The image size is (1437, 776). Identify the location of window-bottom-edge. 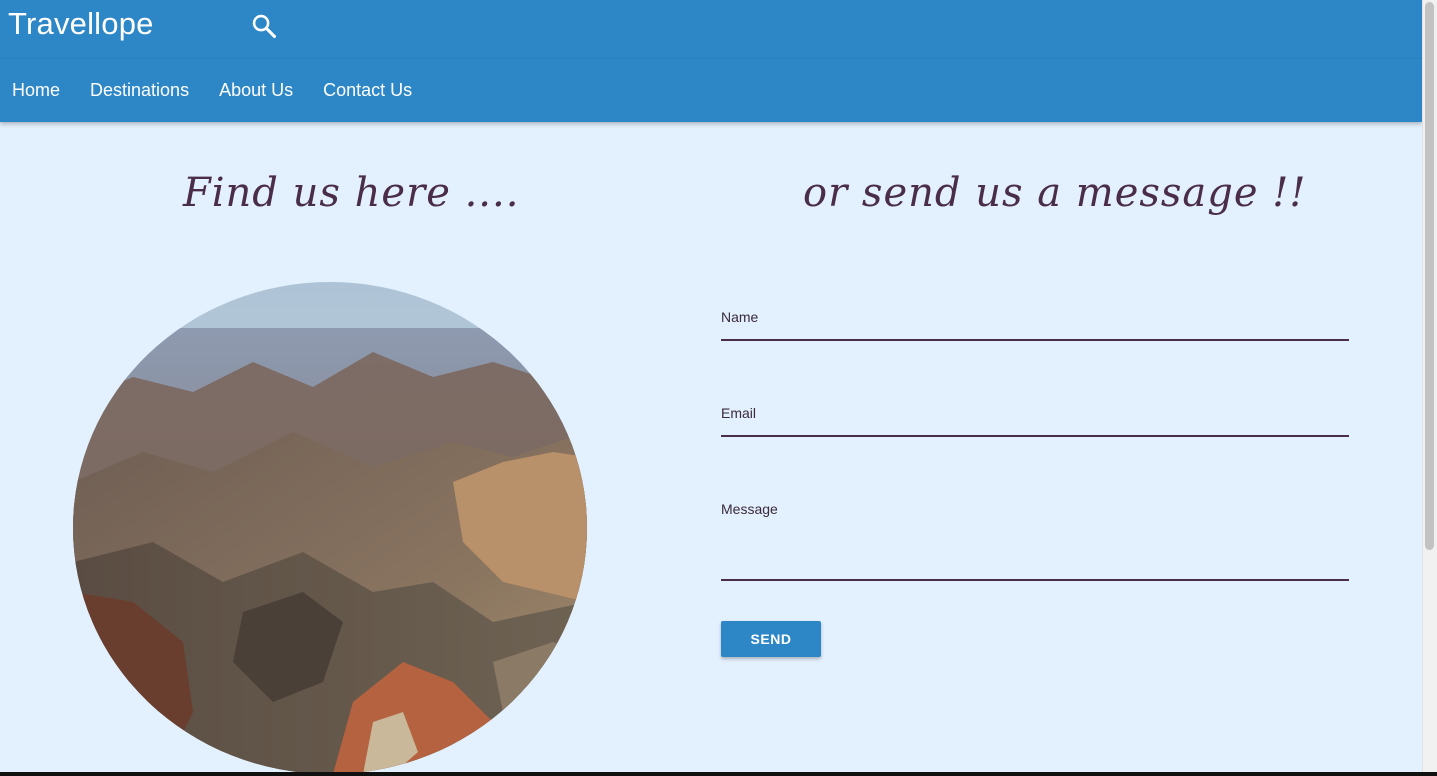
(718, 774).